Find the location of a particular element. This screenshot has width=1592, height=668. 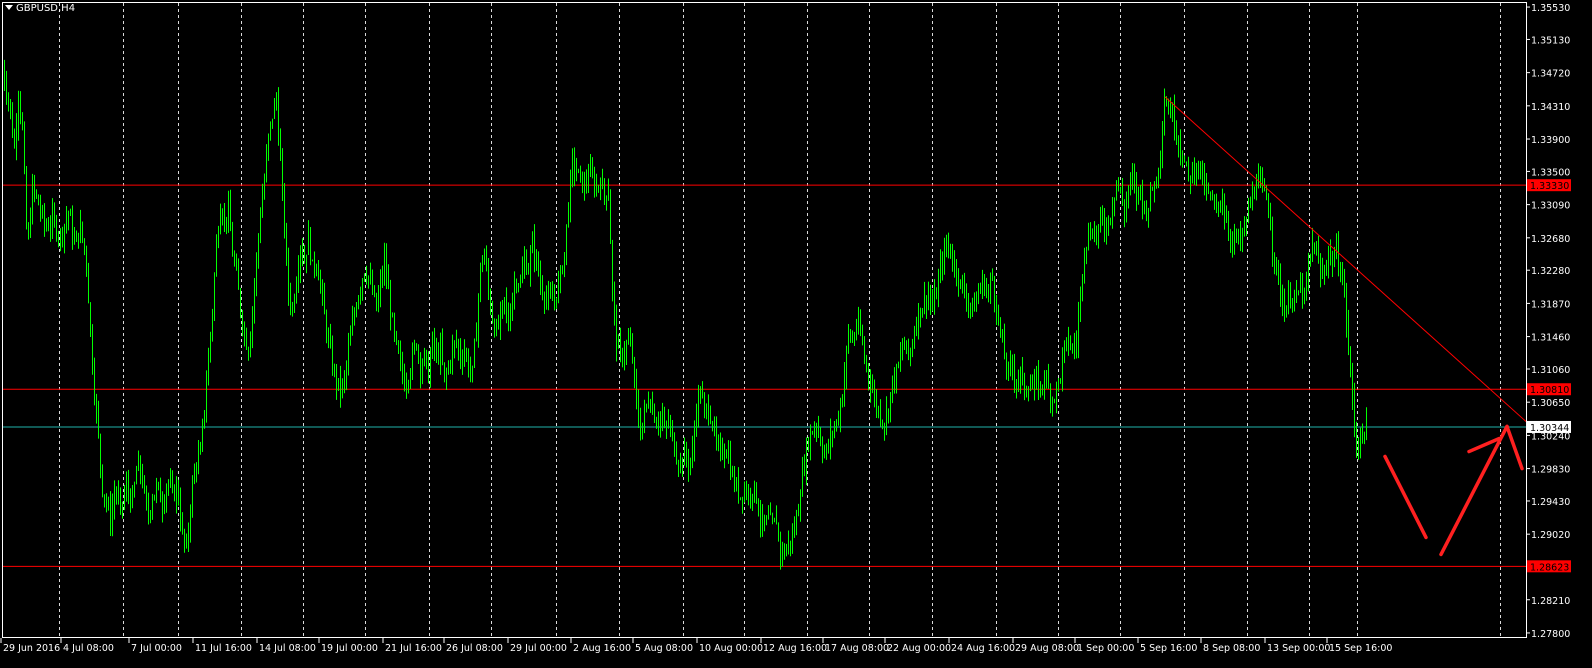

time-tick-label: 22 Aug 00:00 is located at coordinates (919, 648).